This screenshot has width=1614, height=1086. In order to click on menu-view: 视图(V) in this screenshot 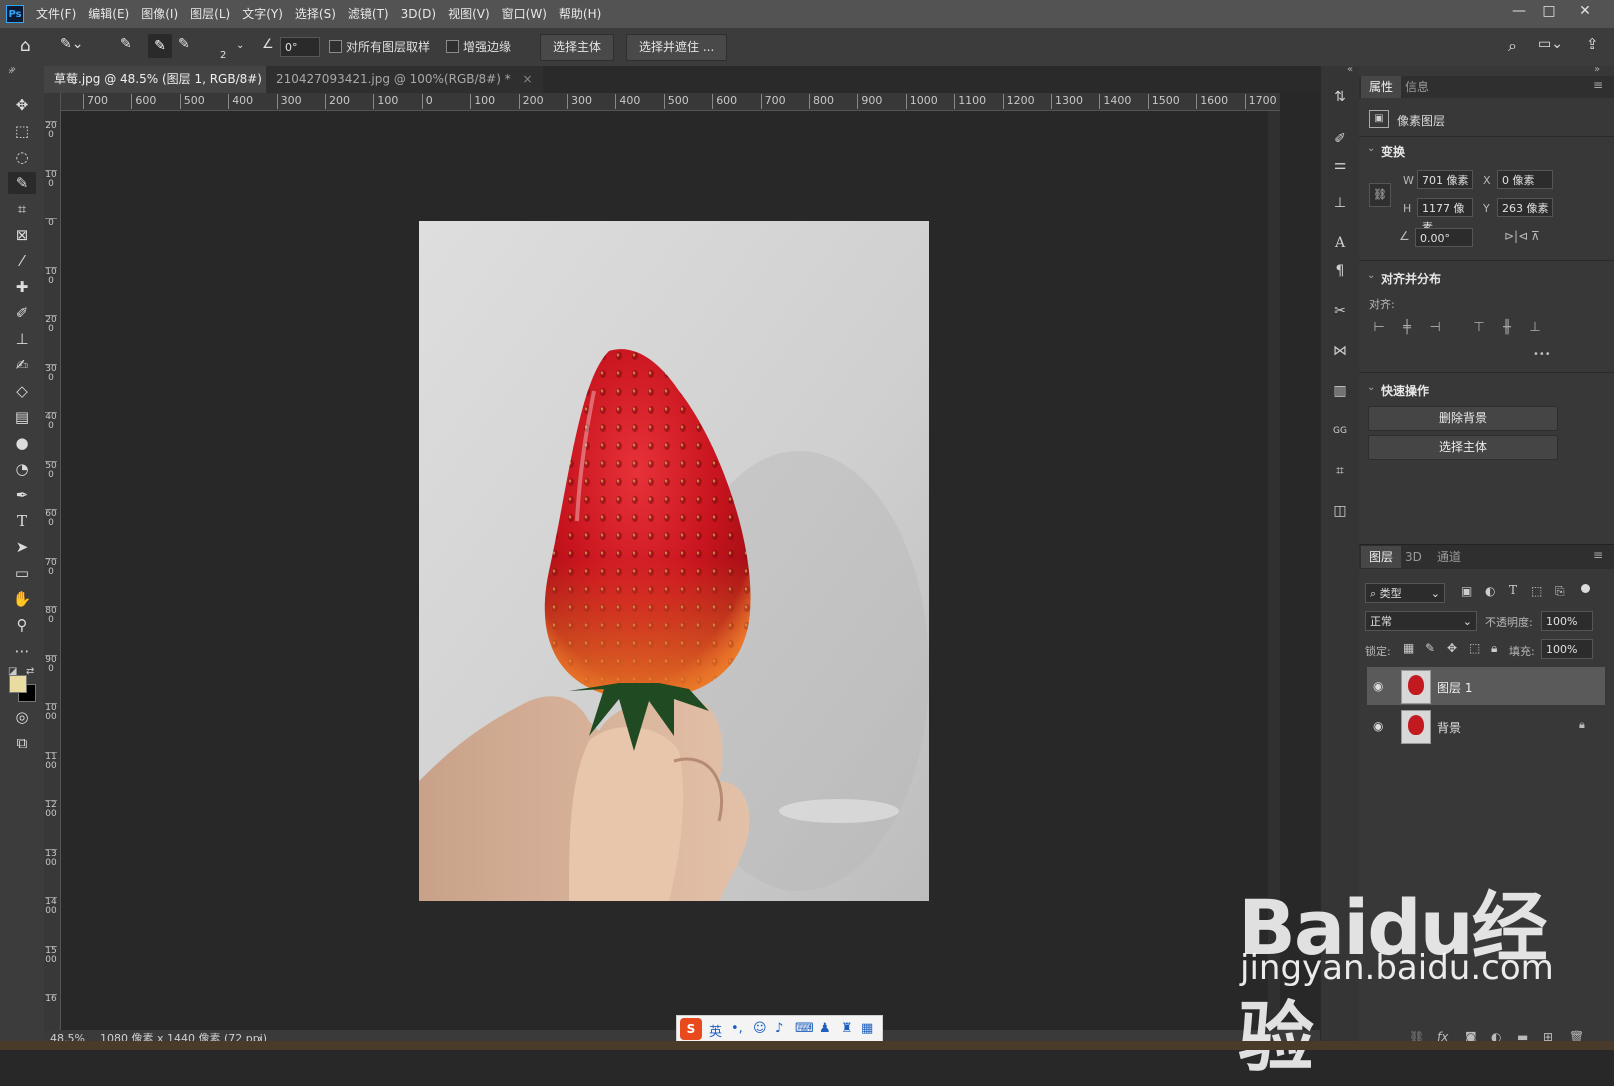, I will do `click(469, 14)`.